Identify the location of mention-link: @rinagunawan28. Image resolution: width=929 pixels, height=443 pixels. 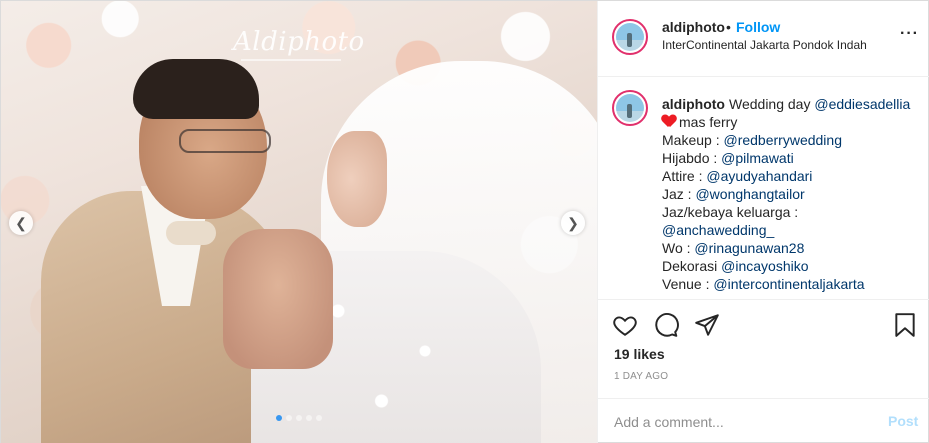
(749, 248).